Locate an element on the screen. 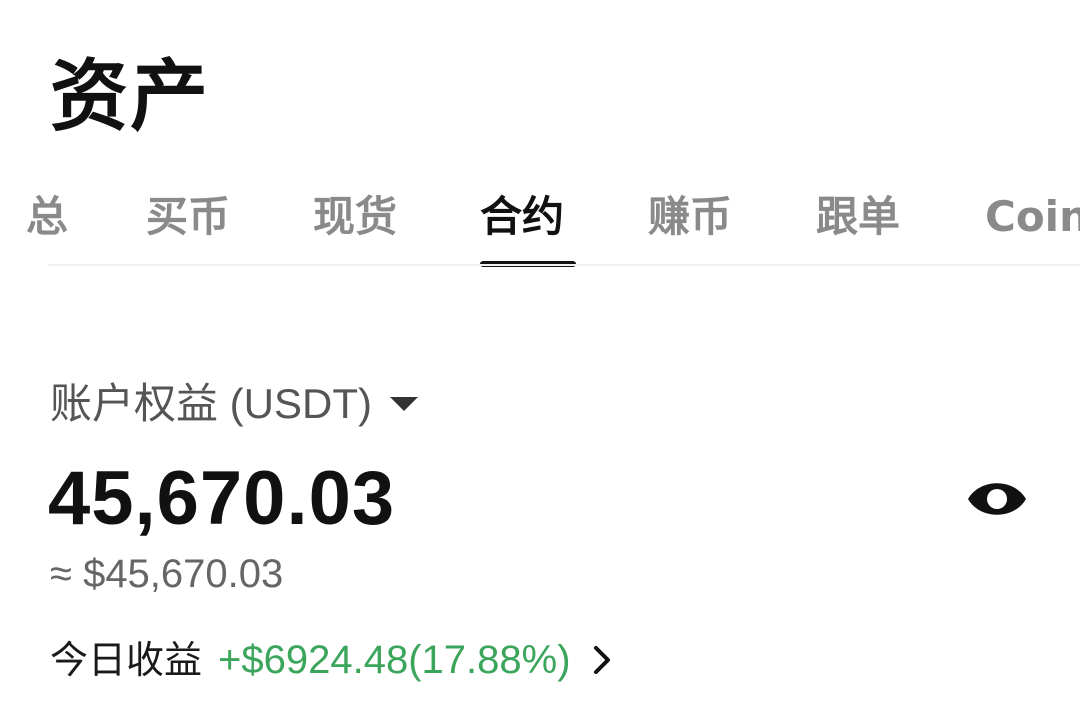 The image size is (1080, 720). tab-buy-crypto: 买币 is located at coordinates (188, 217).